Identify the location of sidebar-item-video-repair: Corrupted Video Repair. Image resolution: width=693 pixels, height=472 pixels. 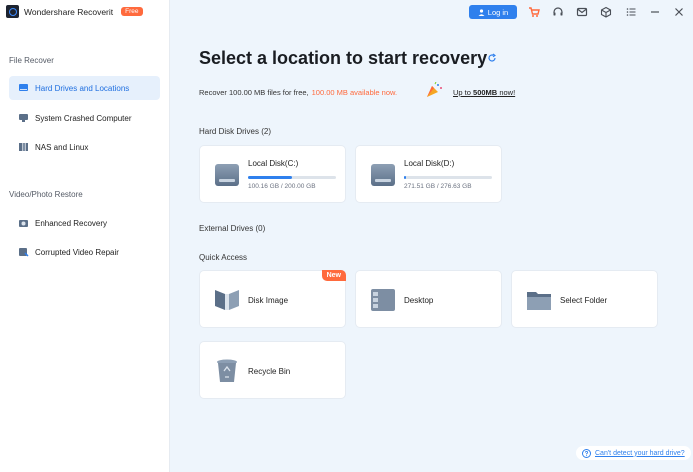
(84, 252).